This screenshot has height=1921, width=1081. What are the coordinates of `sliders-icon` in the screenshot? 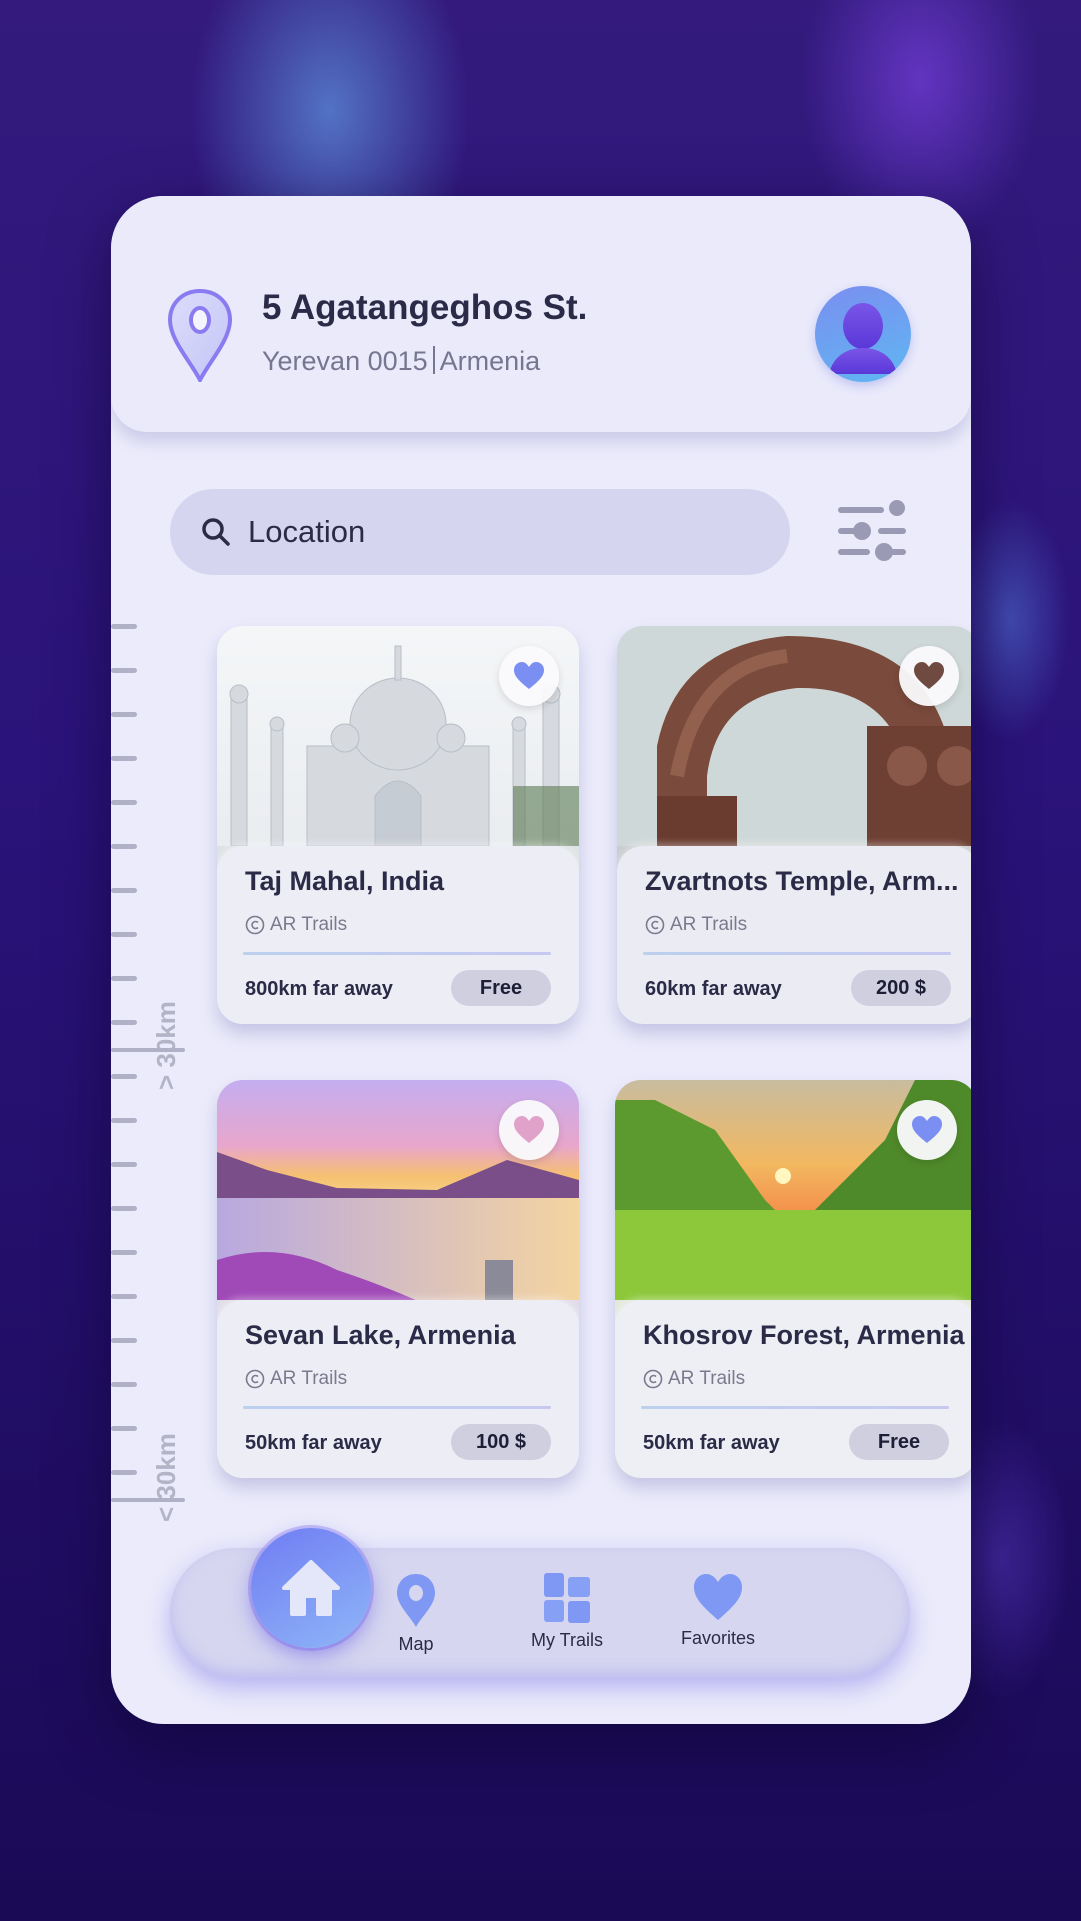 It's located at (873, 531).